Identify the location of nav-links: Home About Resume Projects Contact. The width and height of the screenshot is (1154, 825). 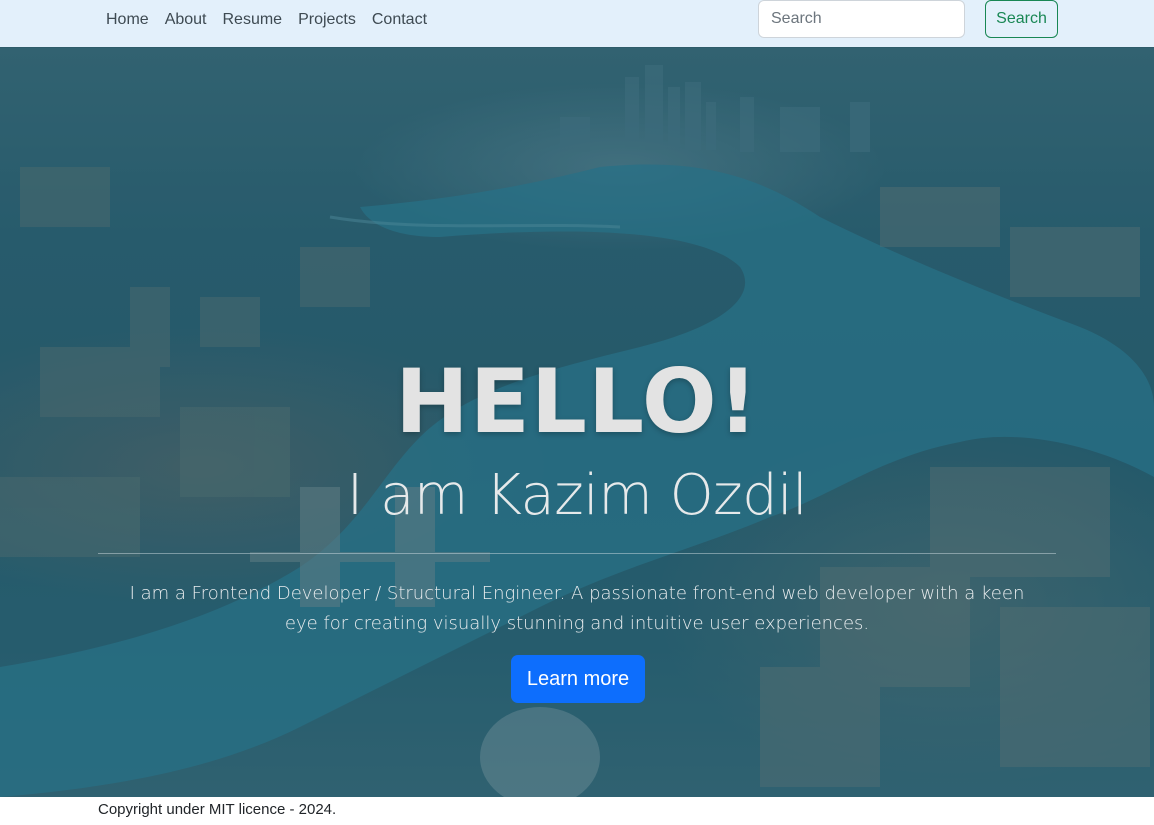
(266, 20).